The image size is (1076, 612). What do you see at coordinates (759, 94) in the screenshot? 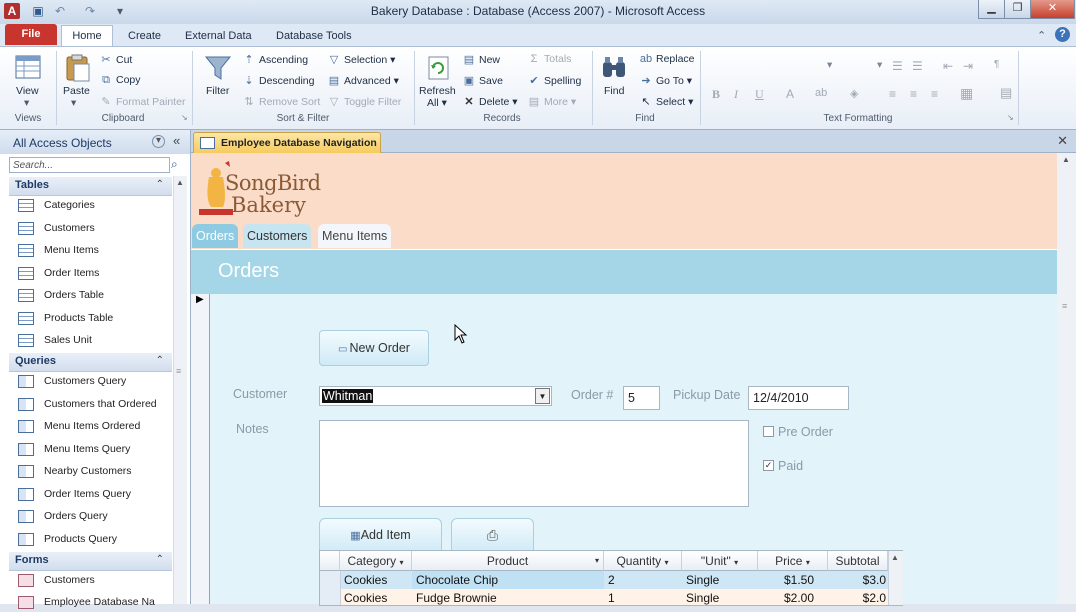
I see `underline-button: U` at bounding box center [759, 94].